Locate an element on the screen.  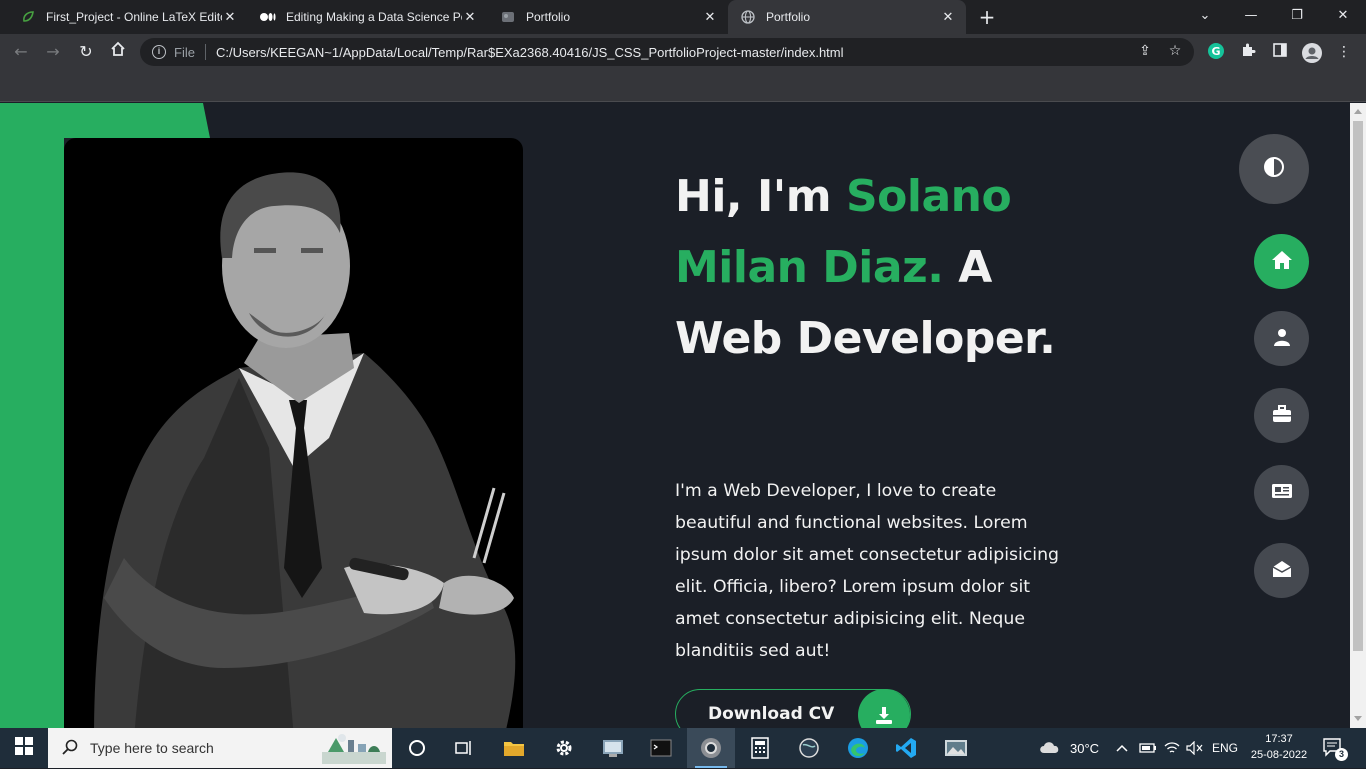
page-scrollbar is located at coordinates (1358, 415).